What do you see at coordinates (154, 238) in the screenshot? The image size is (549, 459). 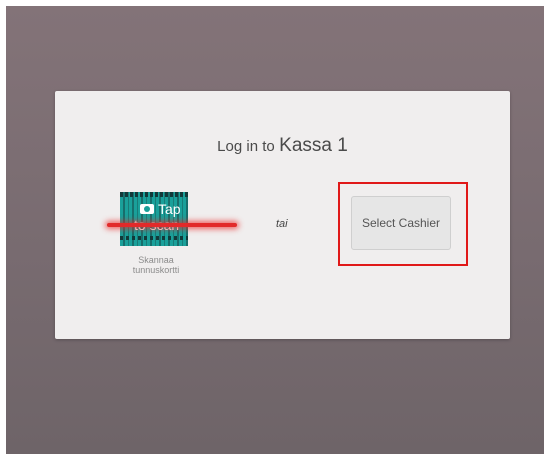 I see `barcode-bottom-edge` at bounding box center [154, 238].